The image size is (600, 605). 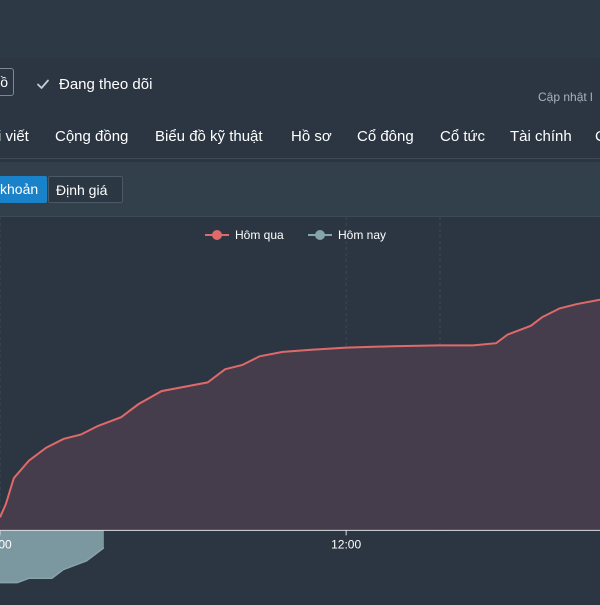 I want to click on check-icon, so click(x=43, y=84).